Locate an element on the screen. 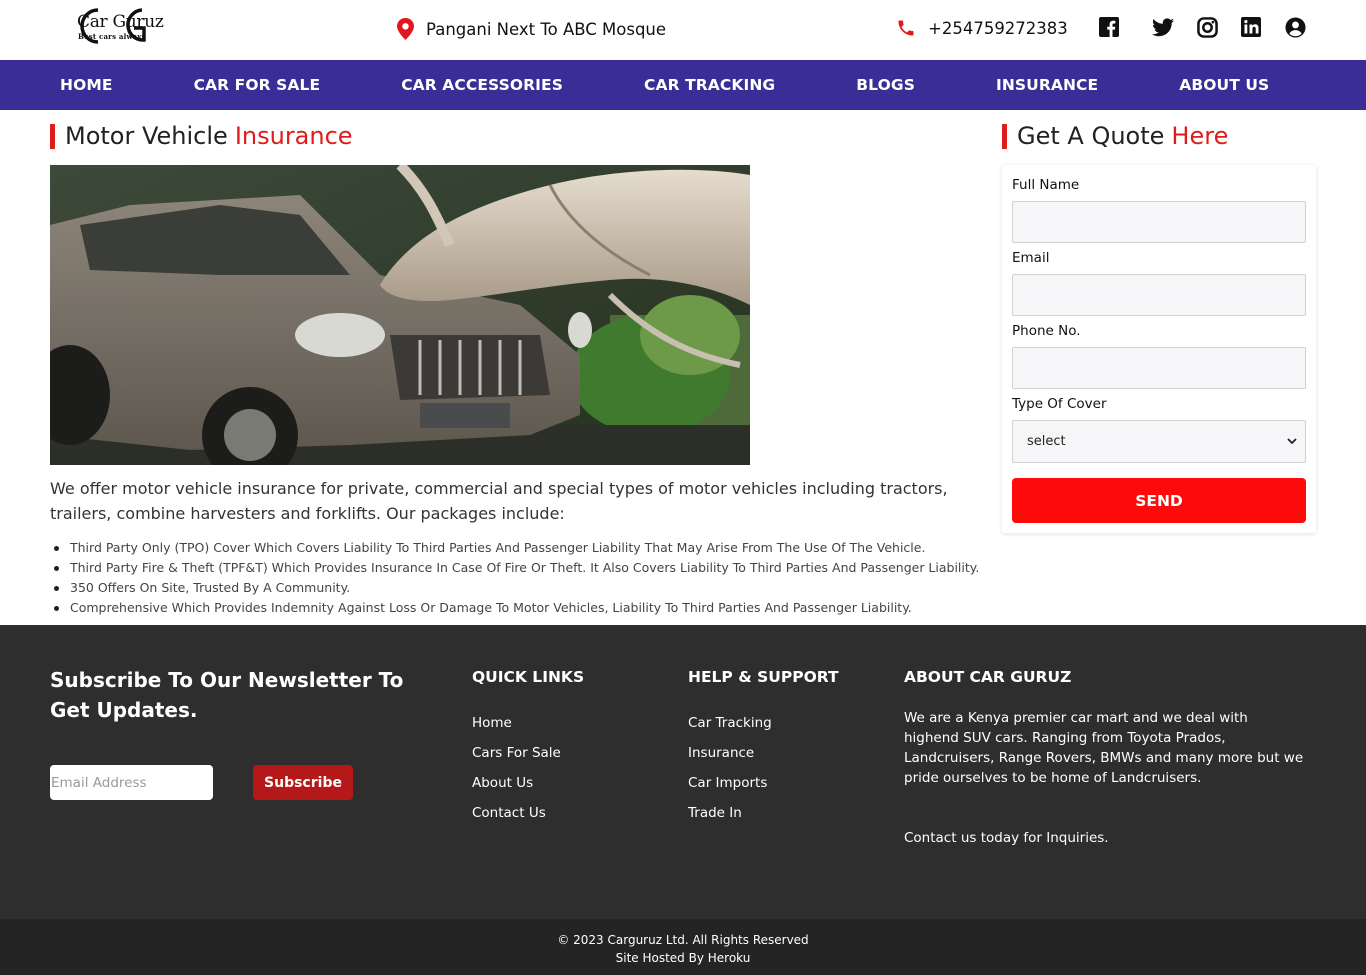 This screenshot has height=975, width=1366. phone-label: Phone No. is located at coordinates (1046, 331).